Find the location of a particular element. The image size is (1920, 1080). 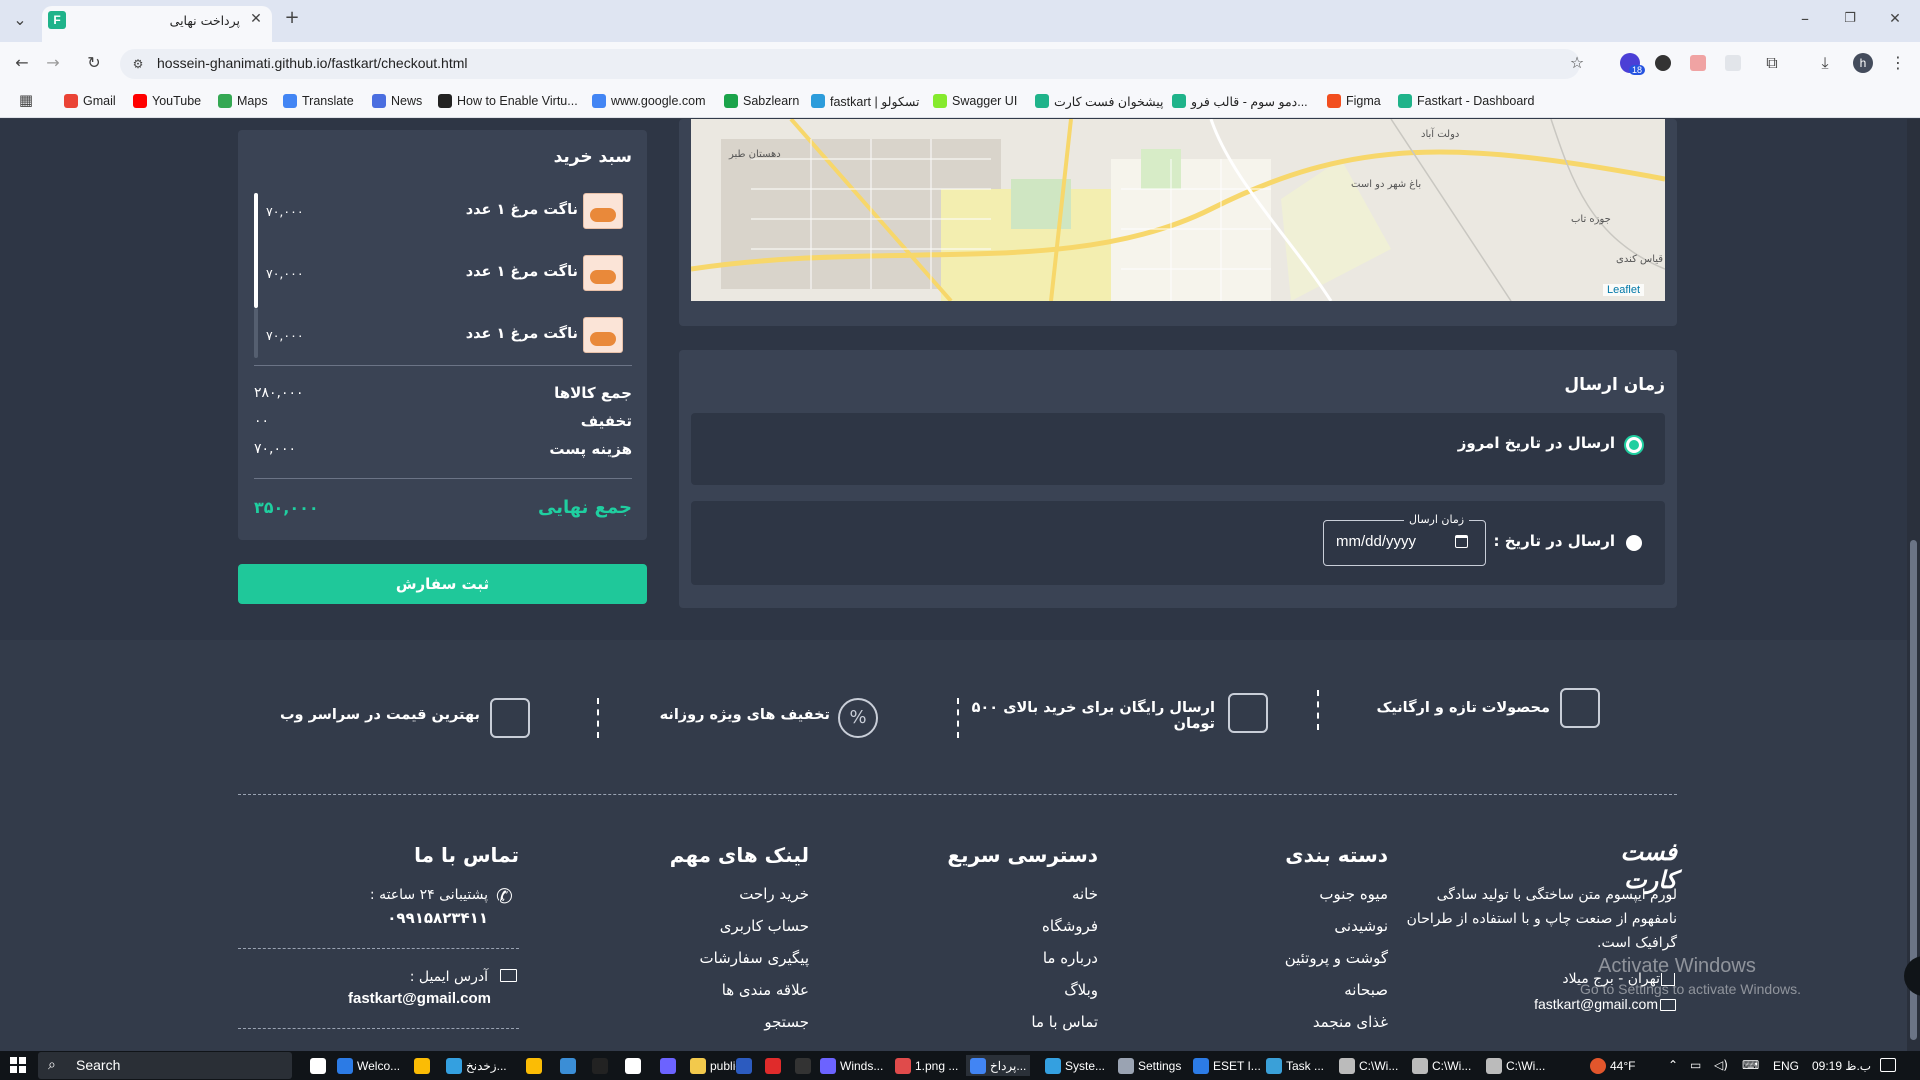

footer-link: گوشت و پروتئین is located at coordinates (1294, 958).